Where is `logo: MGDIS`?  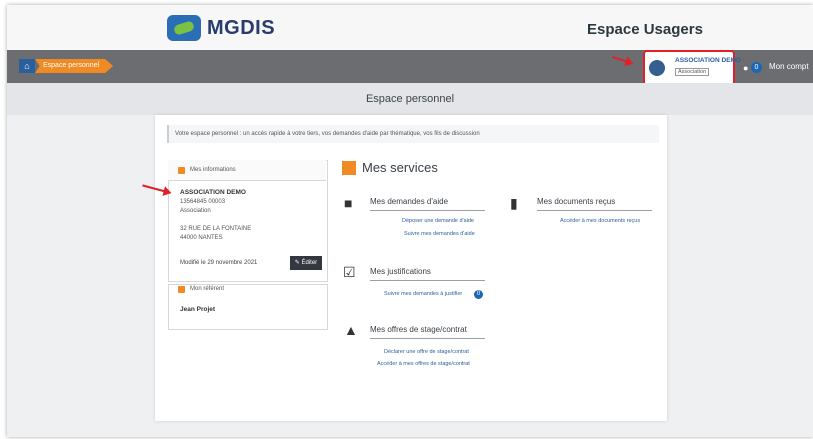 logo: MGDIS is located at coordinates (221, 28).